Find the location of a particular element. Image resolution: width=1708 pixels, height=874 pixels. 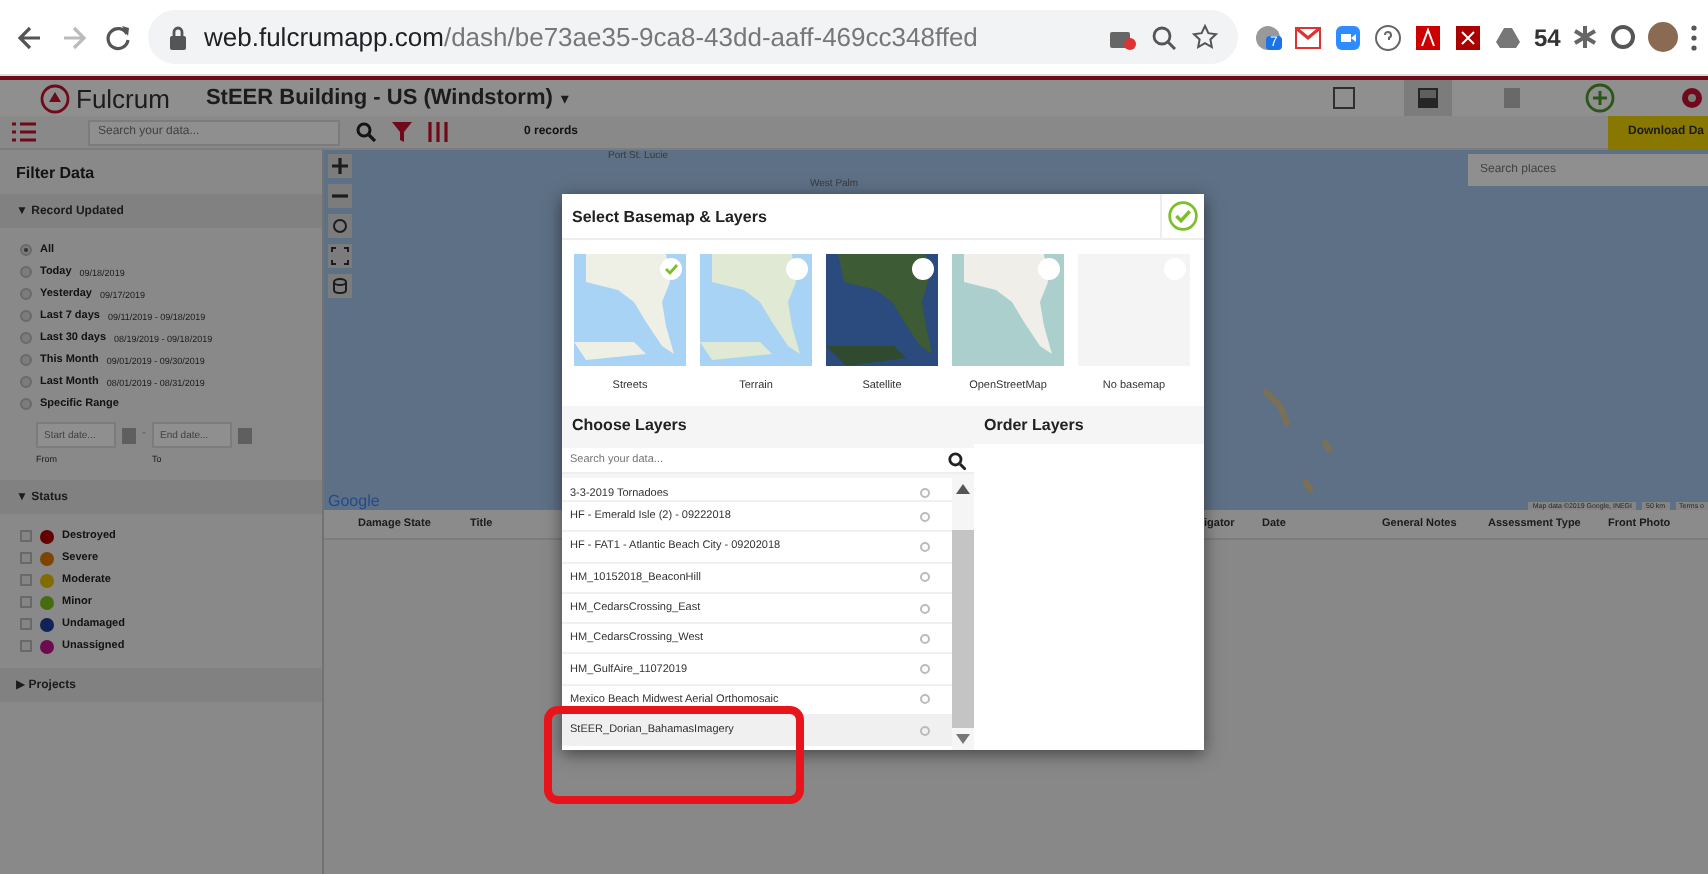

layers-icon is located at coordinates (340, 286).